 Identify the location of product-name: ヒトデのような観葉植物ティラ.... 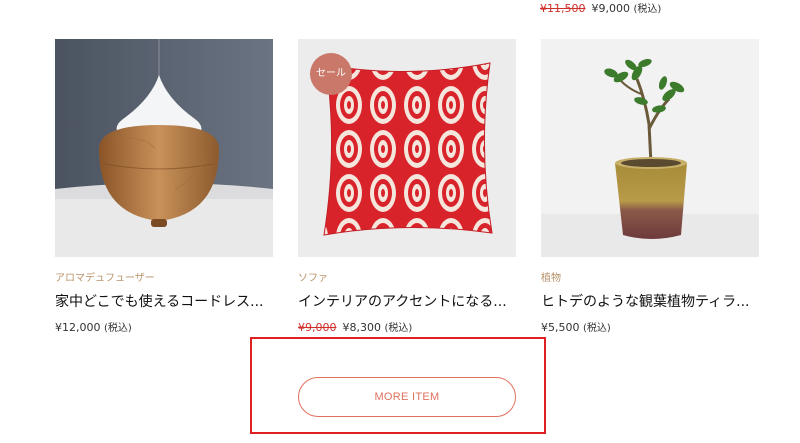
(650, 301).